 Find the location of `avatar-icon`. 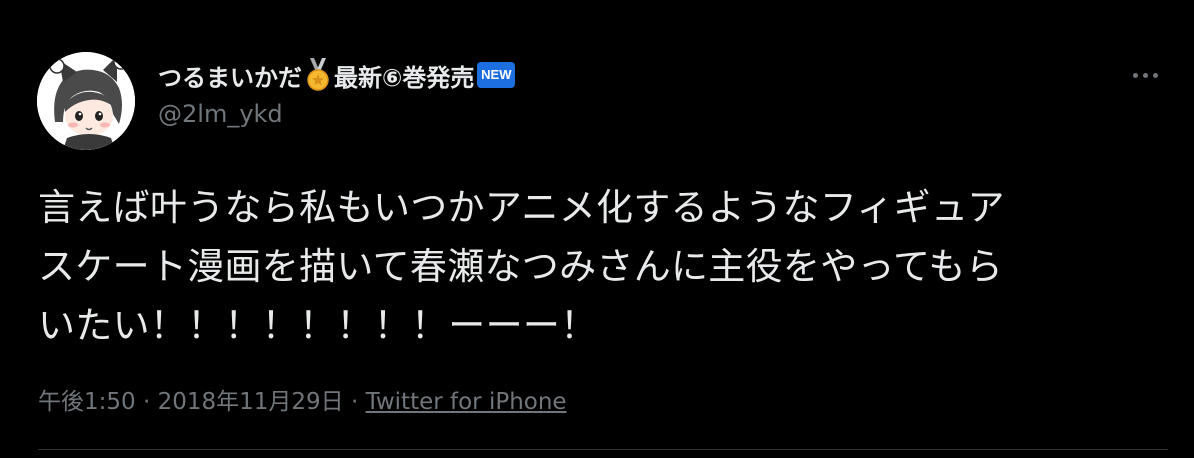

avatar-icon is located at coordinates (86, 101).